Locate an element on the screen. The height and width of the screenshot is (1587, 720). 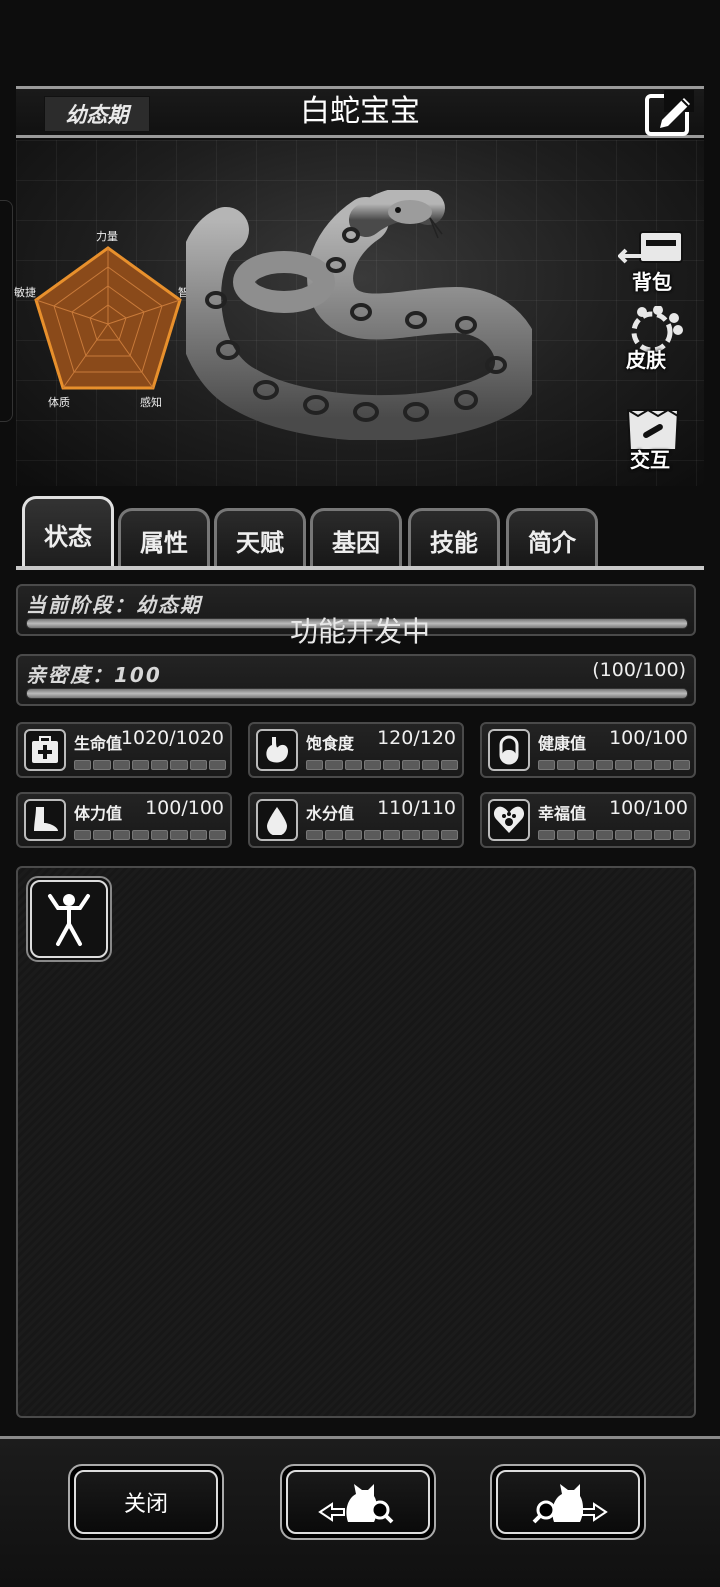
tab-genes: 基因 is located at coordinates (356, 539).